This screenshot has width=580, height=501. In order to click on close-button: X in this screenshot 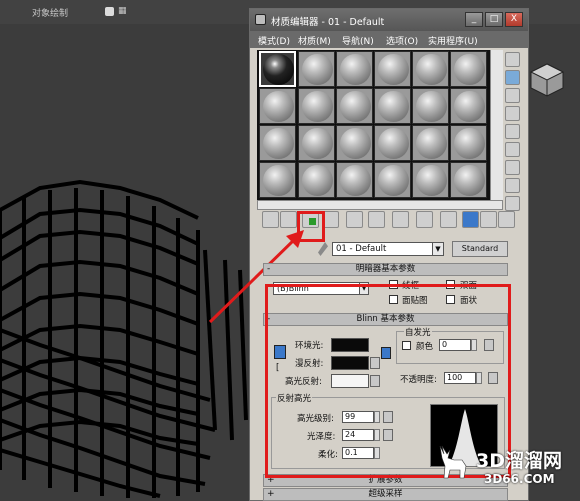, I will do `click(514, 19)`.